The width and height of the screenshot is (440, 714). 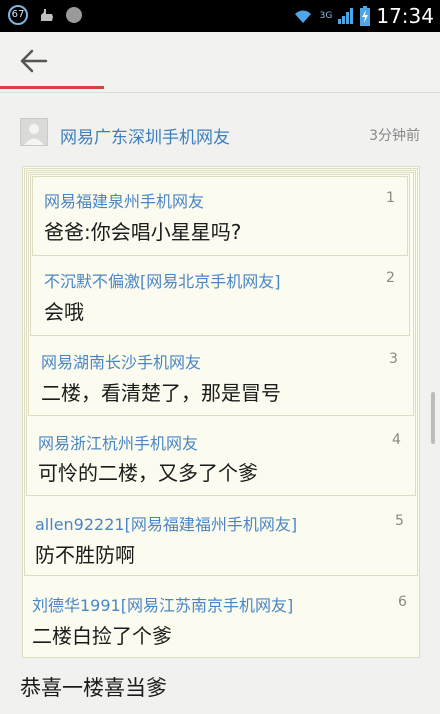 I want to click on floor-number: 4, so click(x=396, y=440).